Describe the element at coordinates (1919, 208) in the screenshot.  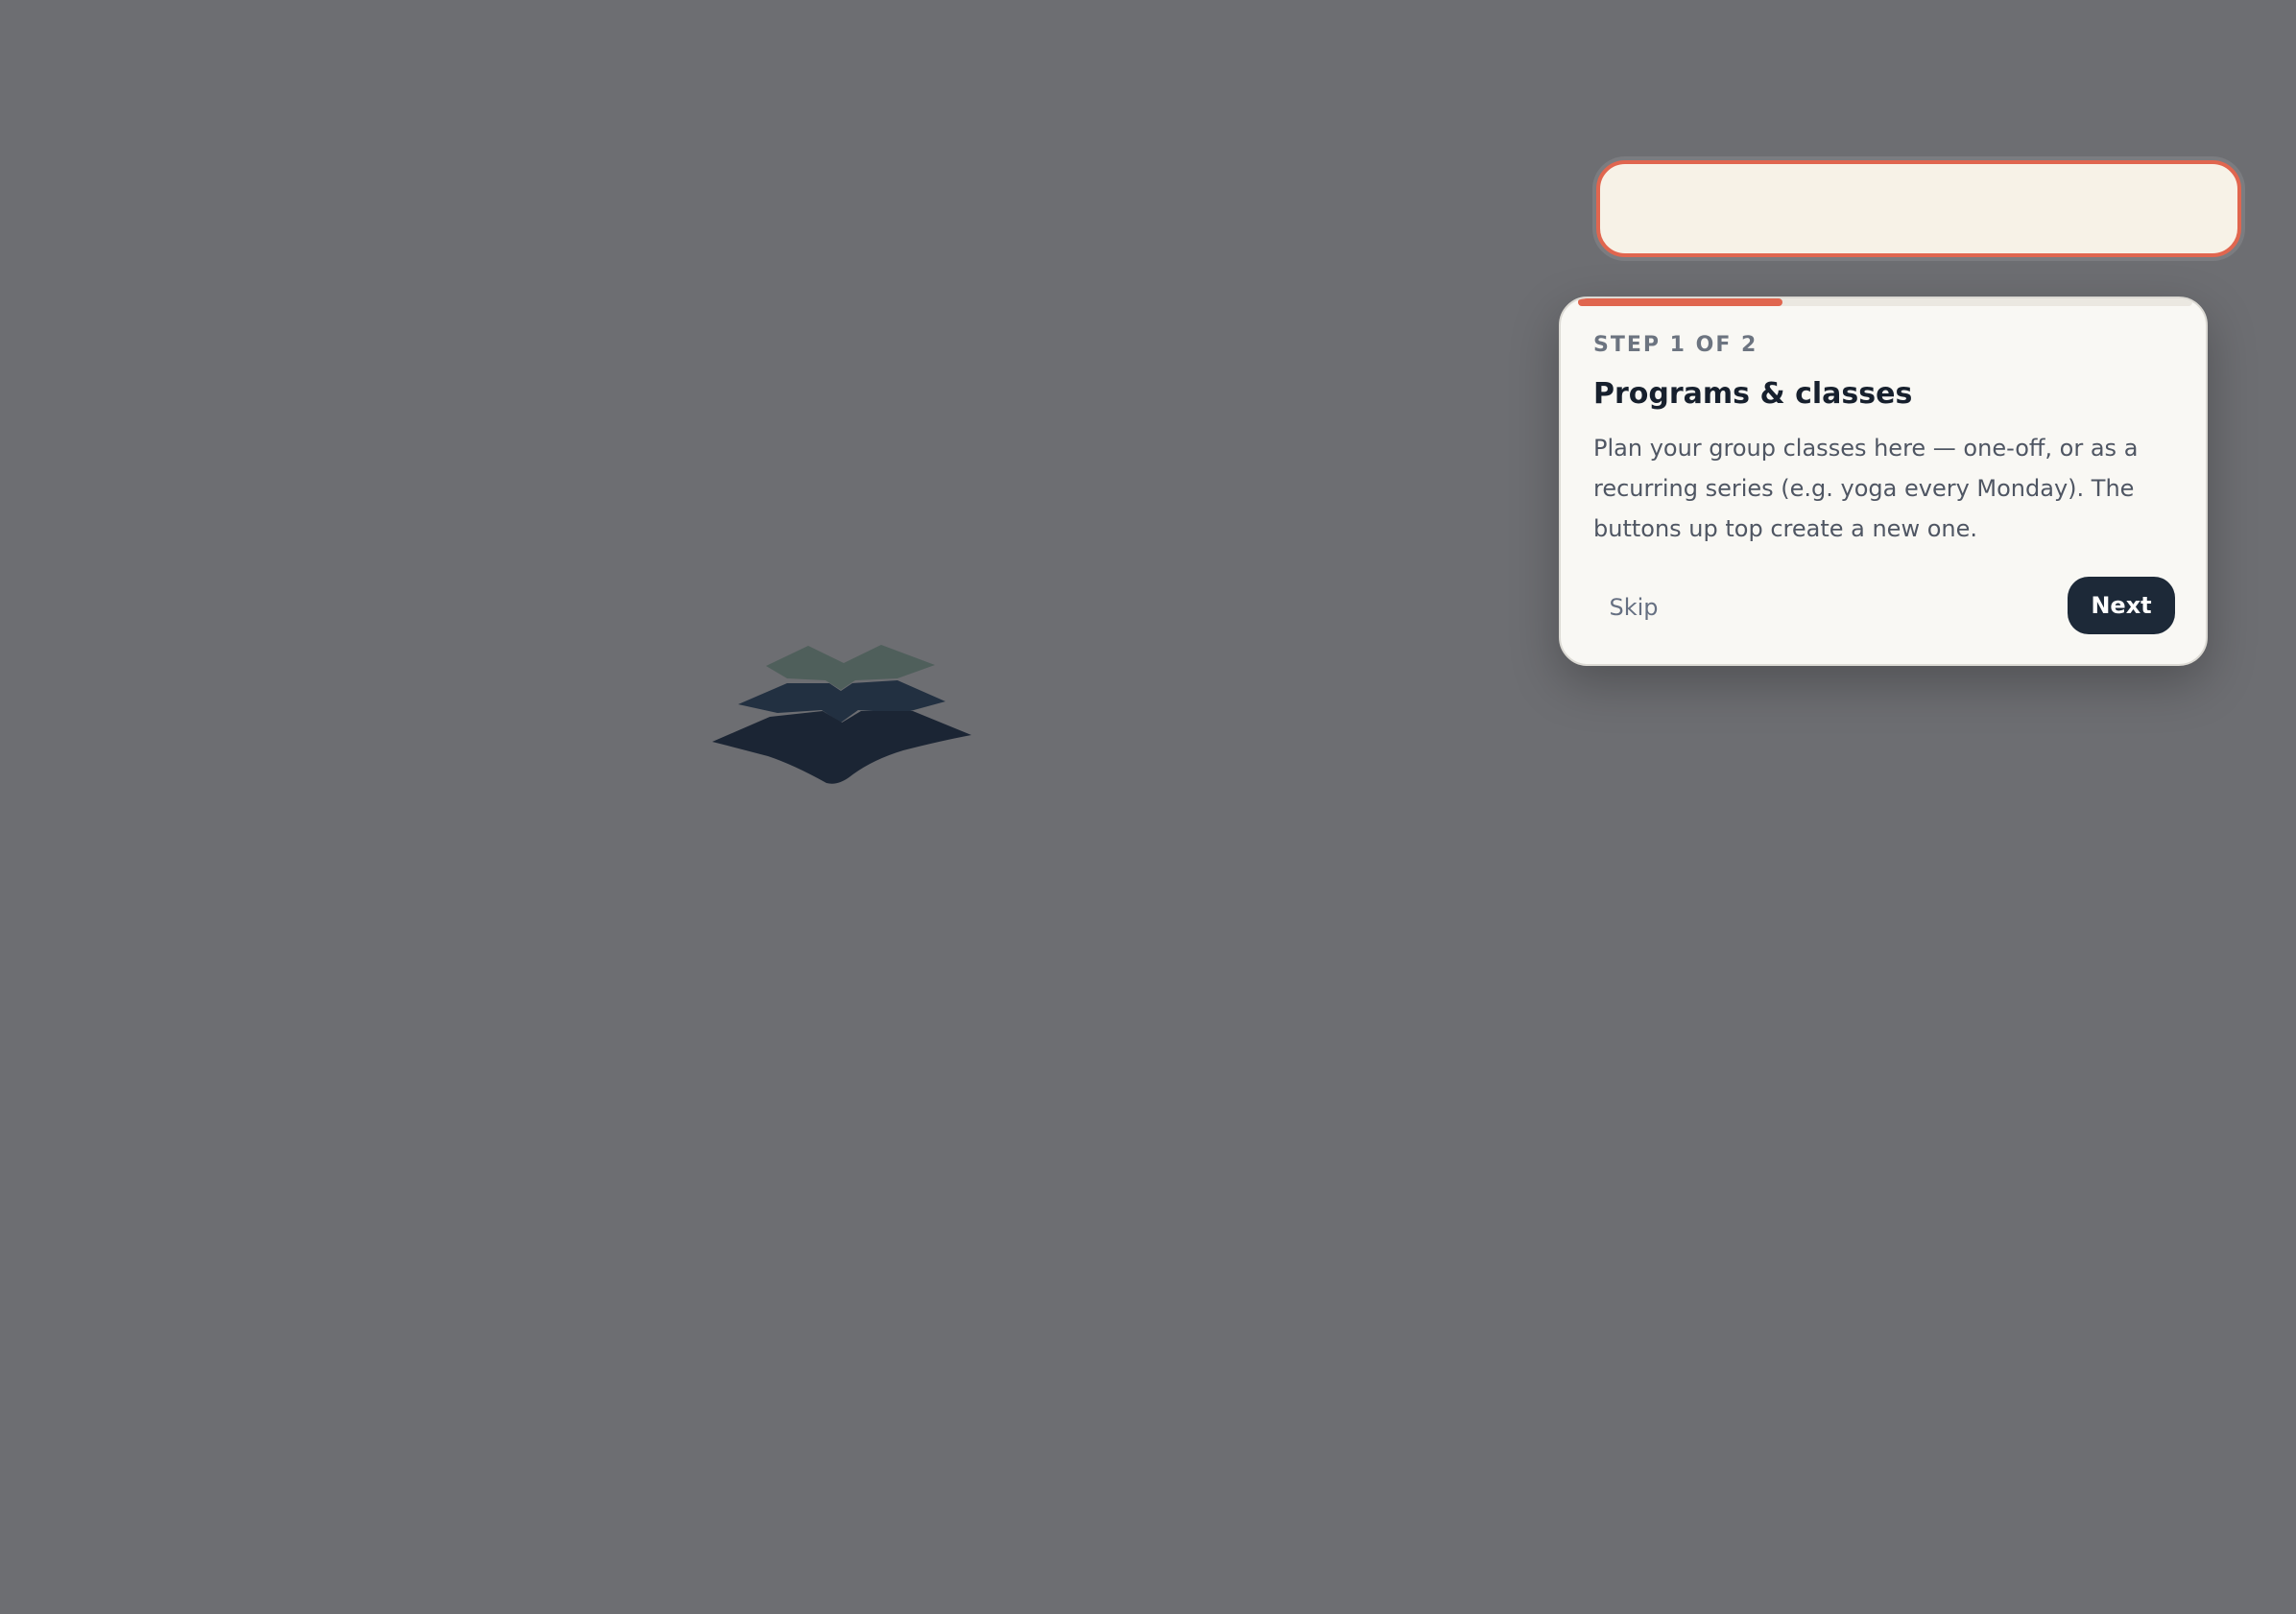
I see `highlighted-target-area` at that location.